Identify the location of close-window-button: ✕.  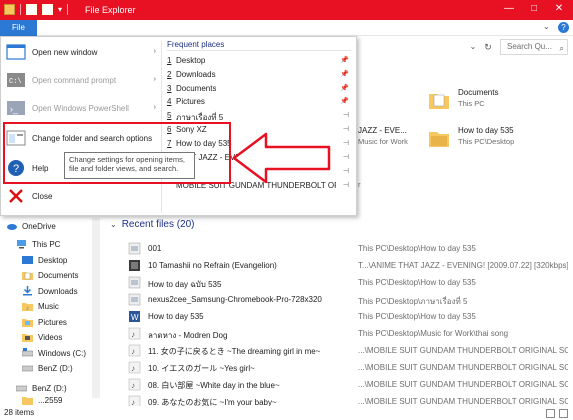
(559, 9).